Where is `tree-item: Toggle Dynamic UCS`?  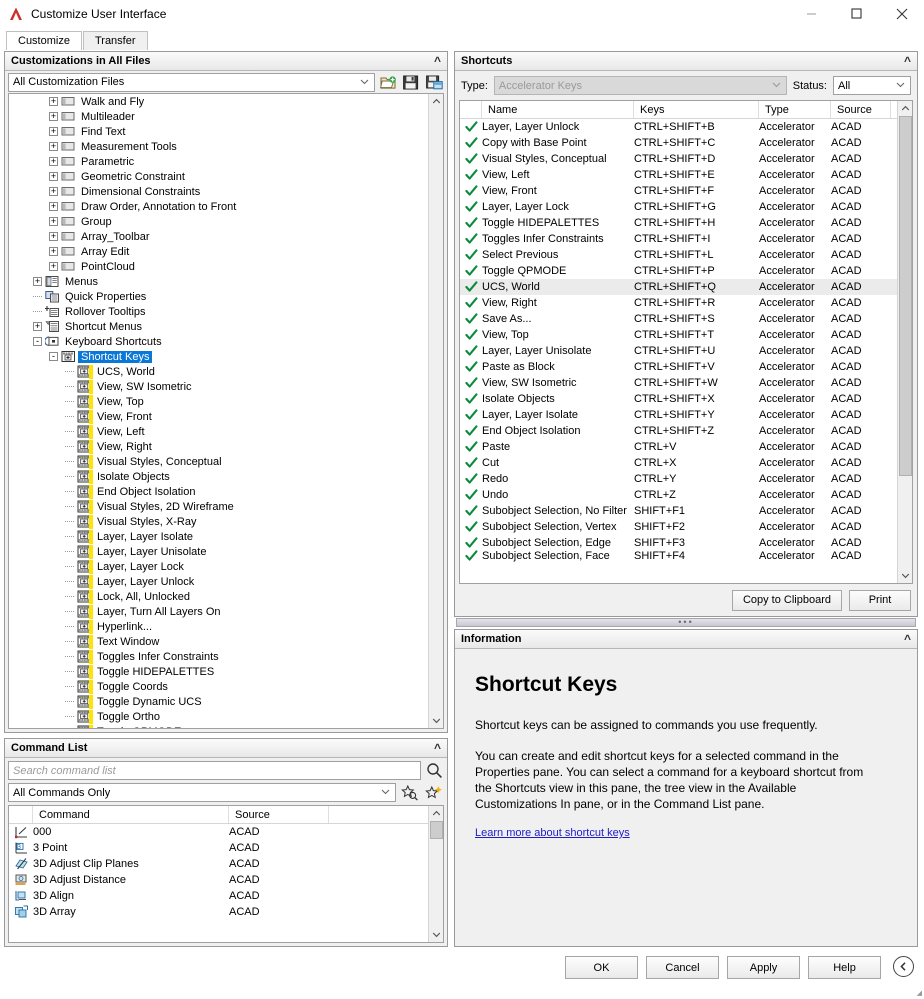 tree-item: Toggle Dynamic UCS is located at coordinates (218, 701).